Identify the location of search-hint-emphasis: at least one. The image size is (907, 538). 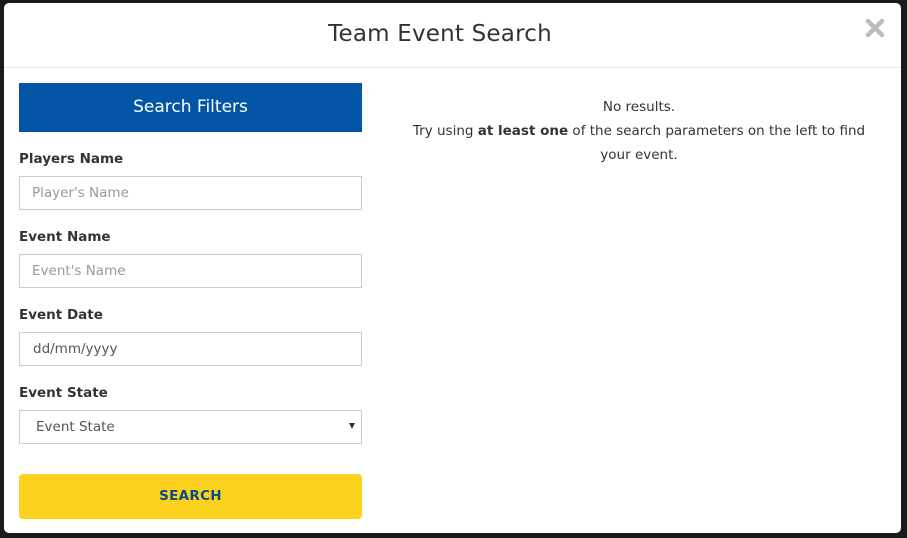
(523, 131).